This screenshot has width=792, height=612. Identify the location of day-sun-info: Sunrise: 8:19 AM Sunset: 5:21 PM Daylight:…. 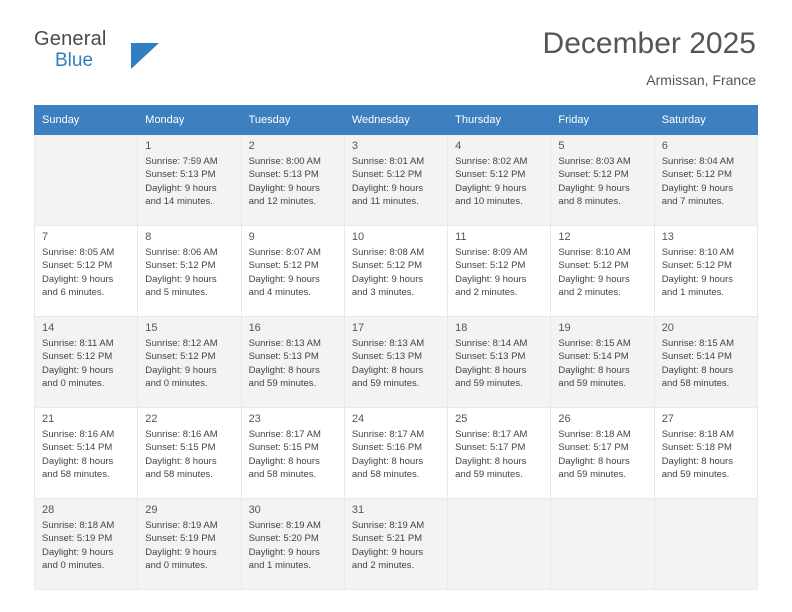
(396, 546).